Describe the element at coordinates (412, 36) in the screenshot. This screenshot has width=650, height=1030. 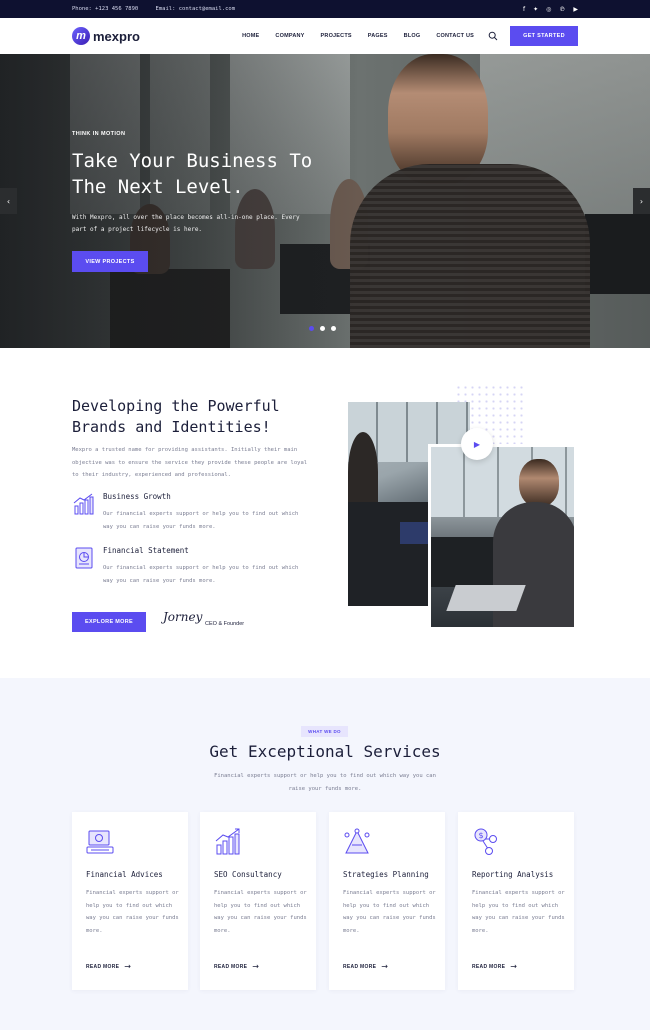
I see `nav-blog: BLOG` at that location.